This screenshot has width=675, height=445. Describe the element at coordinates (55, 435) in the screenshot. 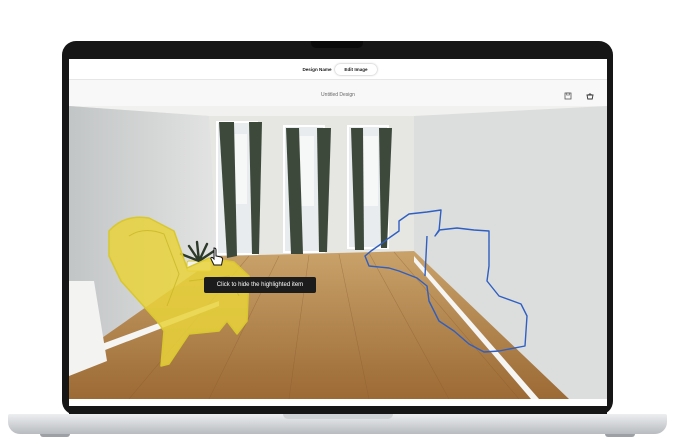

I see `laptop-foot-left` at that location.